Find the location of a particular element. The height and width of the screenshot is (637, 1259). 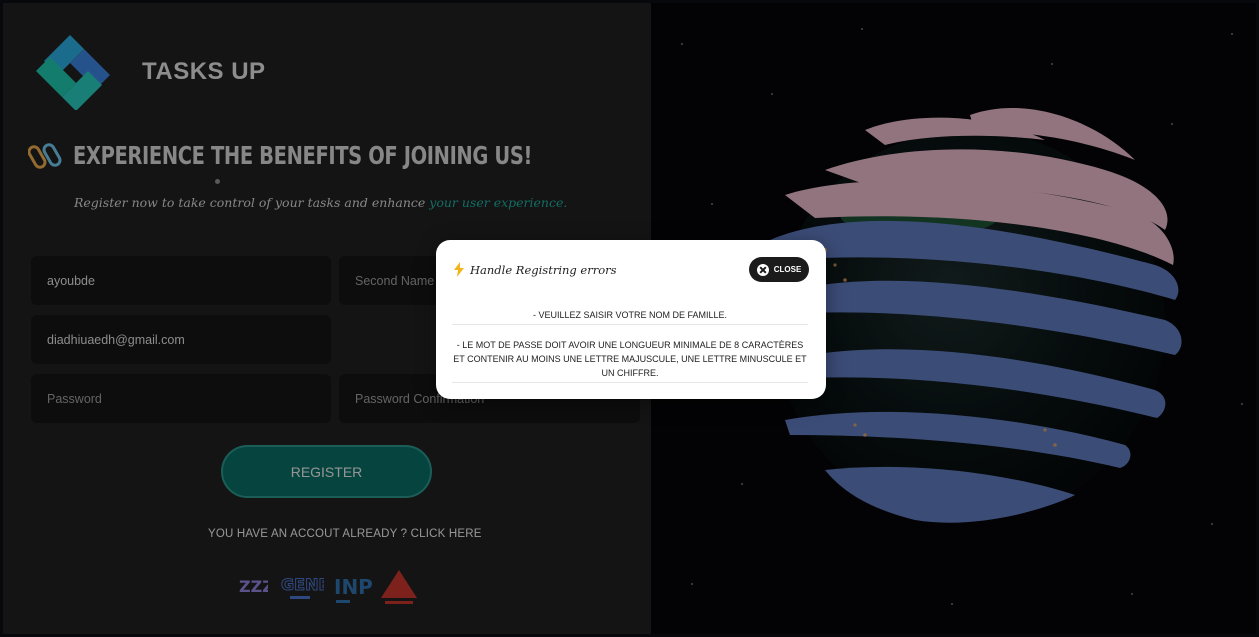

close-icon is located at coordinates (762, 269).